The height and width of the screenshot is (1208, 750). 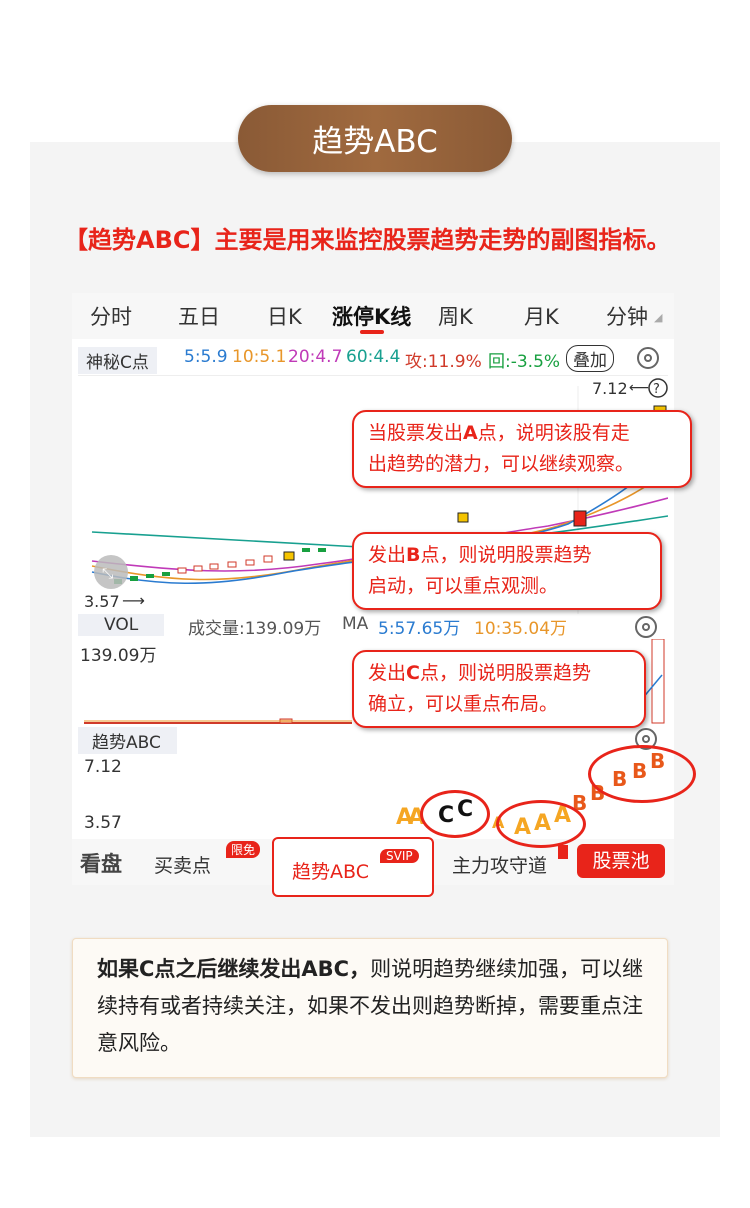 What do you see at coordinates (243, 849) in the screenshot?
I see `limited-badge: 限免` at bounding box center [243, 849].